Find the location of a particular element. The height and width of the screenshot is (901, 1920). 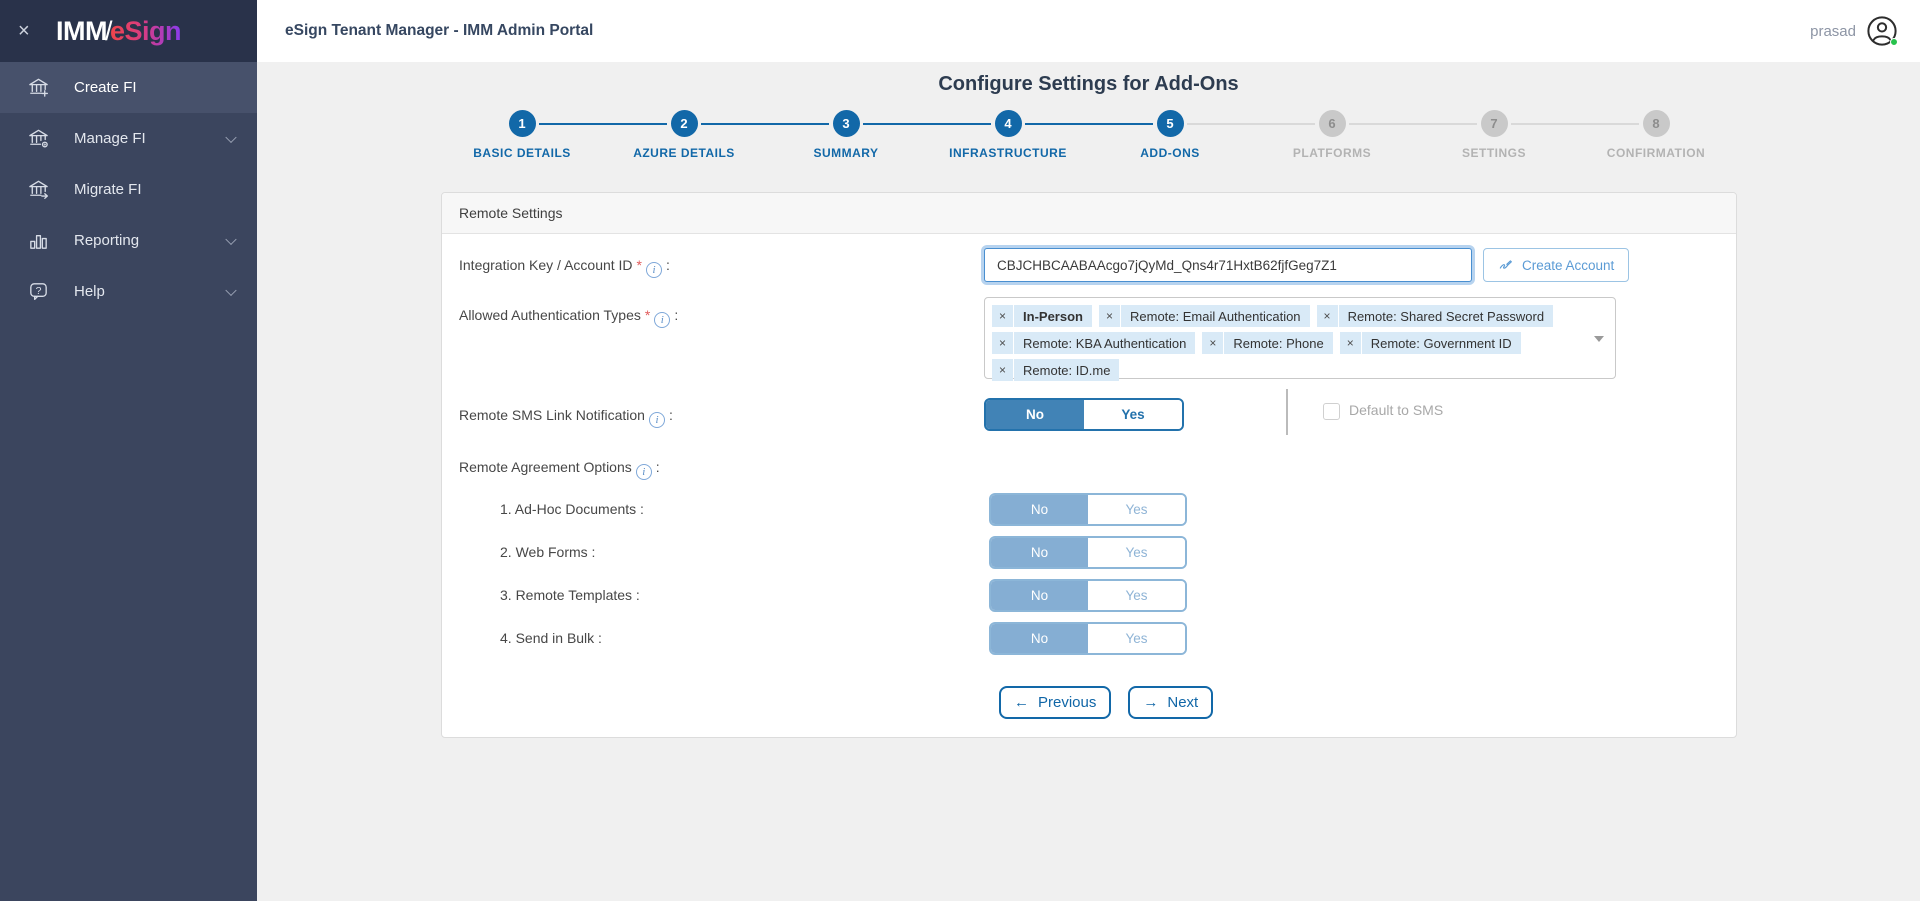

send-in-bulk-toggle: No Yes is located at coordinates (1088, 638).